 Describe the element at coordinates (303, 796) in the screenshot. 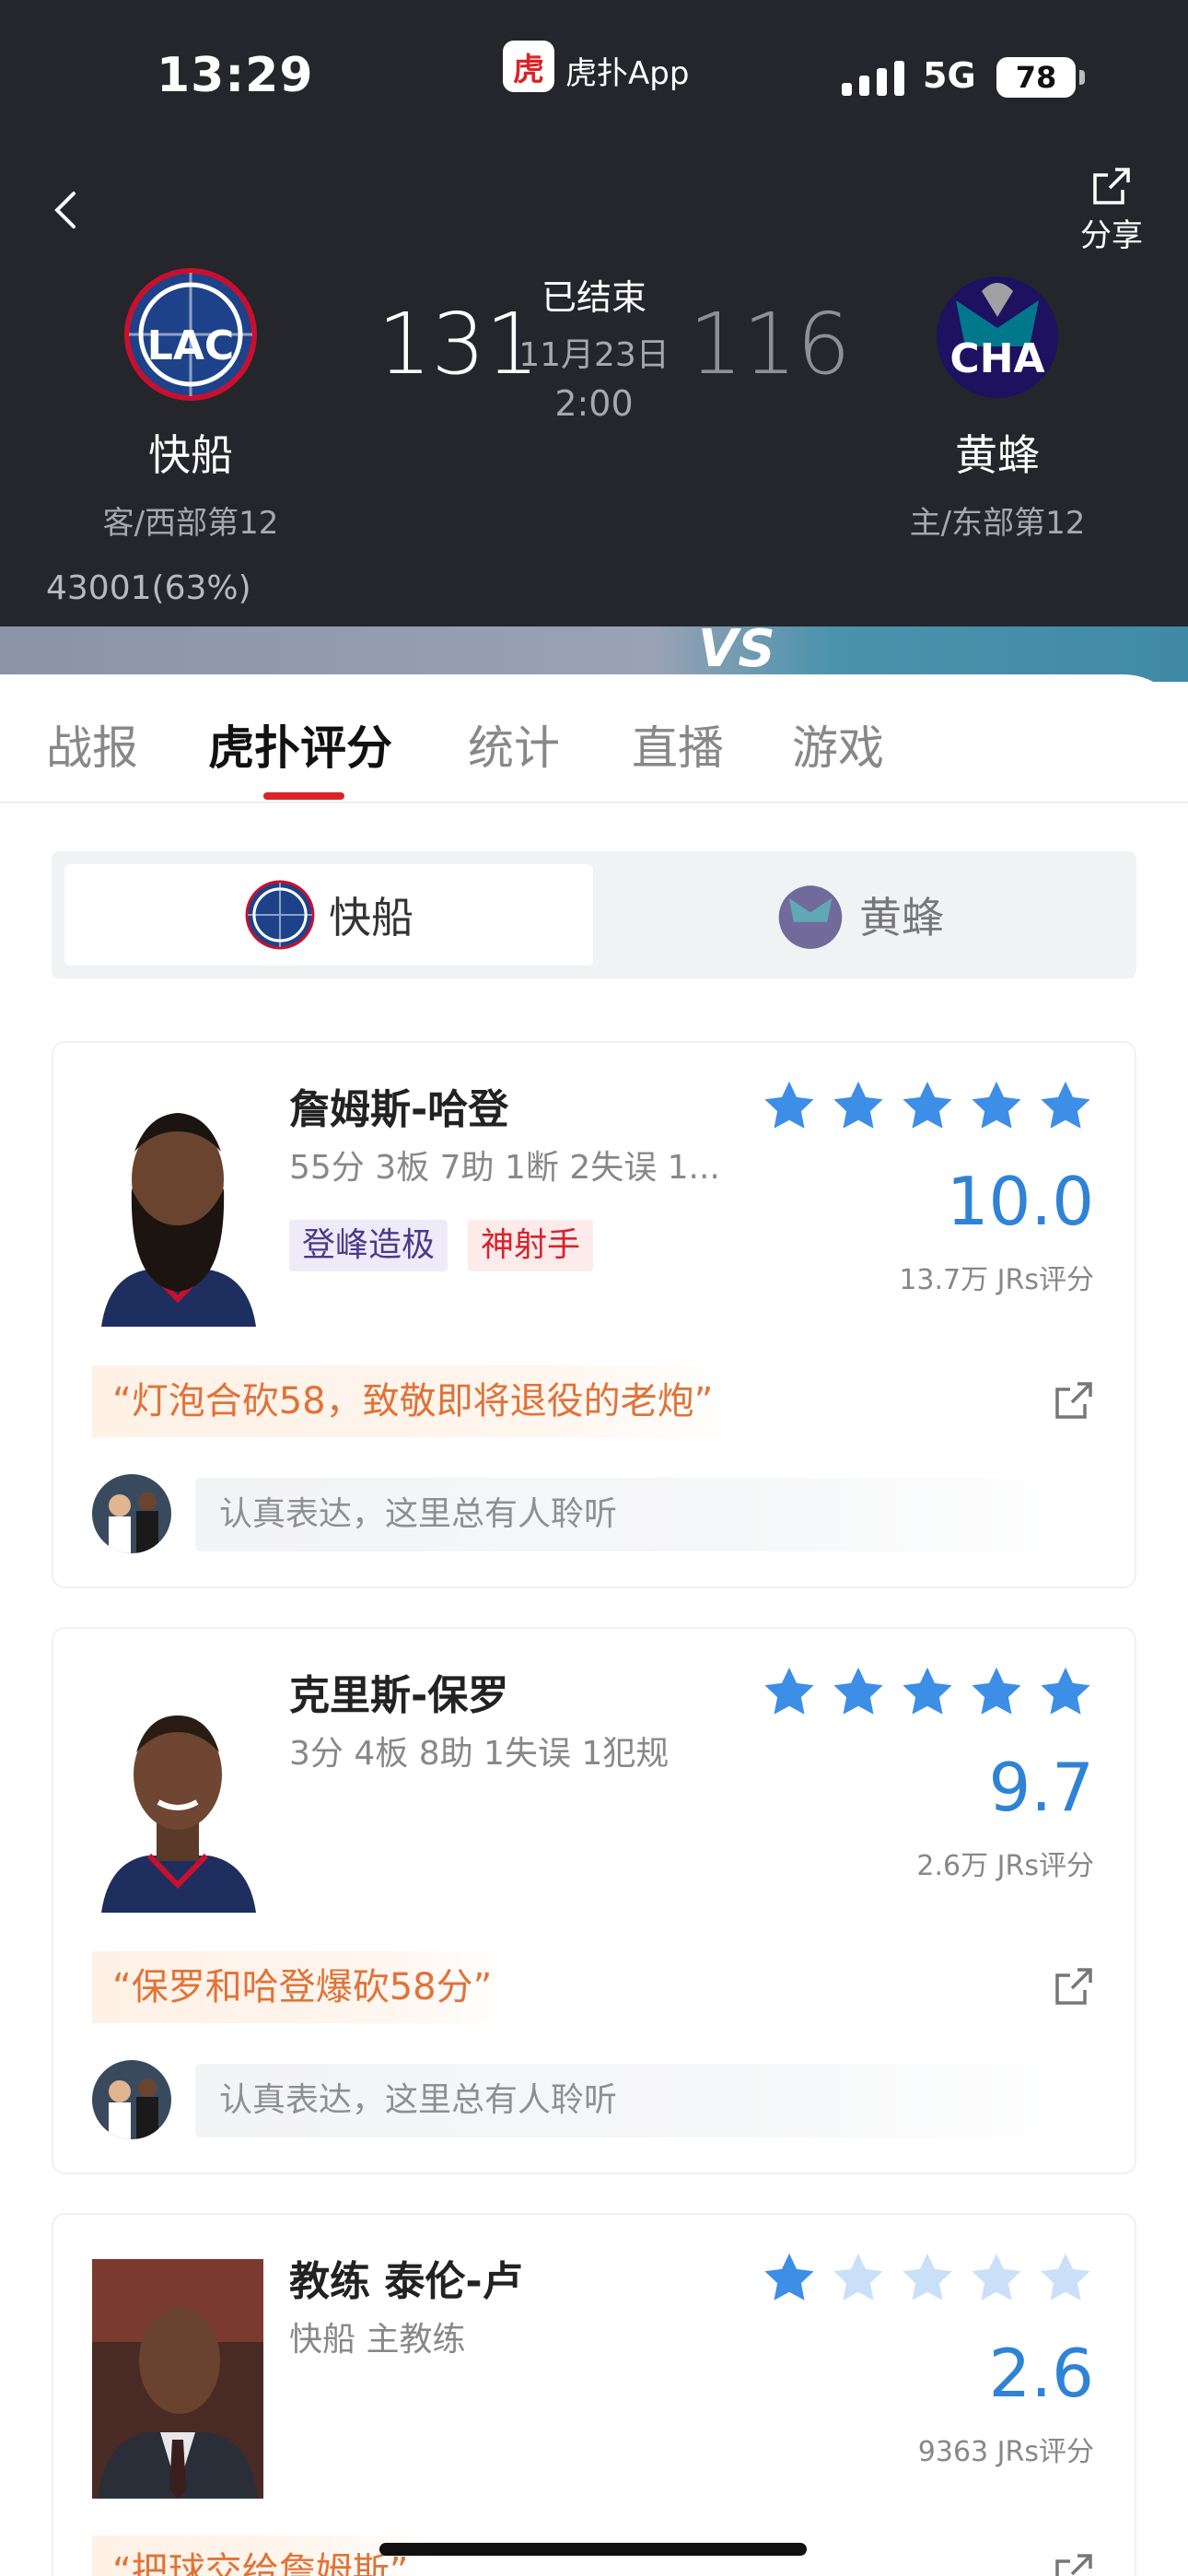

I see `active-tab-indicator` at that location.